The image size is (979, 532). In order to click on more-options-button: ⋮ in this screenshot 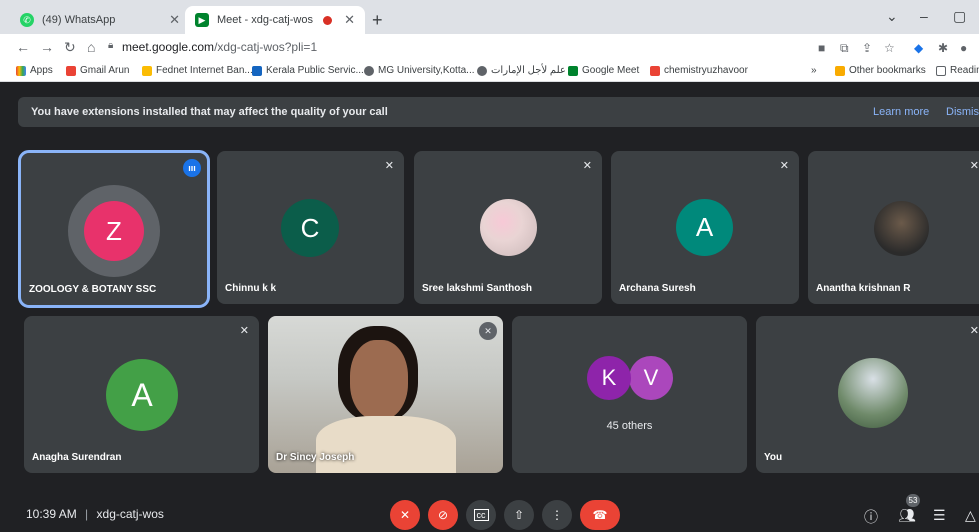, I will do `click(557, 515)`.